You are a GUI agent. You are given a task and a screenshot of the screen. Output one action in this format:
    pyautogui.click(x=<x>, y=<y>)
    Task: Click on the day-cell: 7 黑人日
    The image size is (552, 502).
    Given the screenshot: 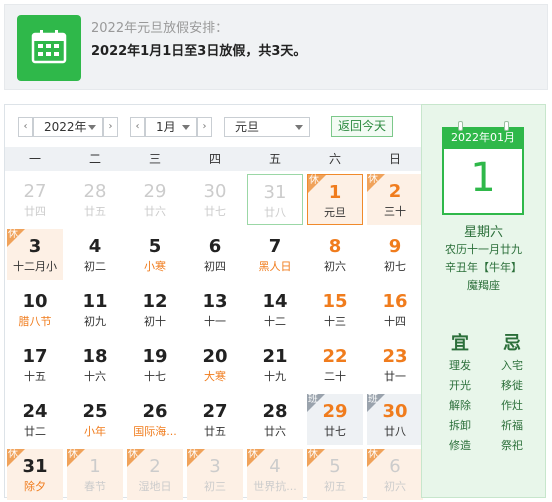 What is the action you would take?
    pyautogui.click(x=275, y=254)
    